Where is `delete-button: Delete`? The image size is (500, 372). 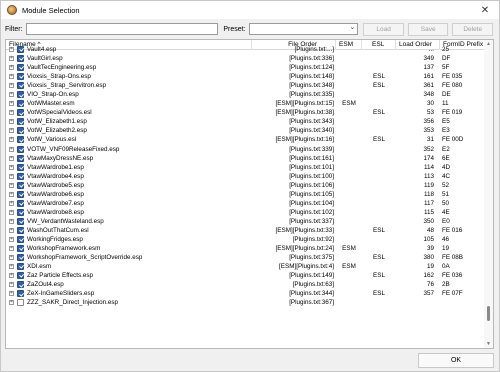 delete-button: Delete is located at coordinates (472, 29).